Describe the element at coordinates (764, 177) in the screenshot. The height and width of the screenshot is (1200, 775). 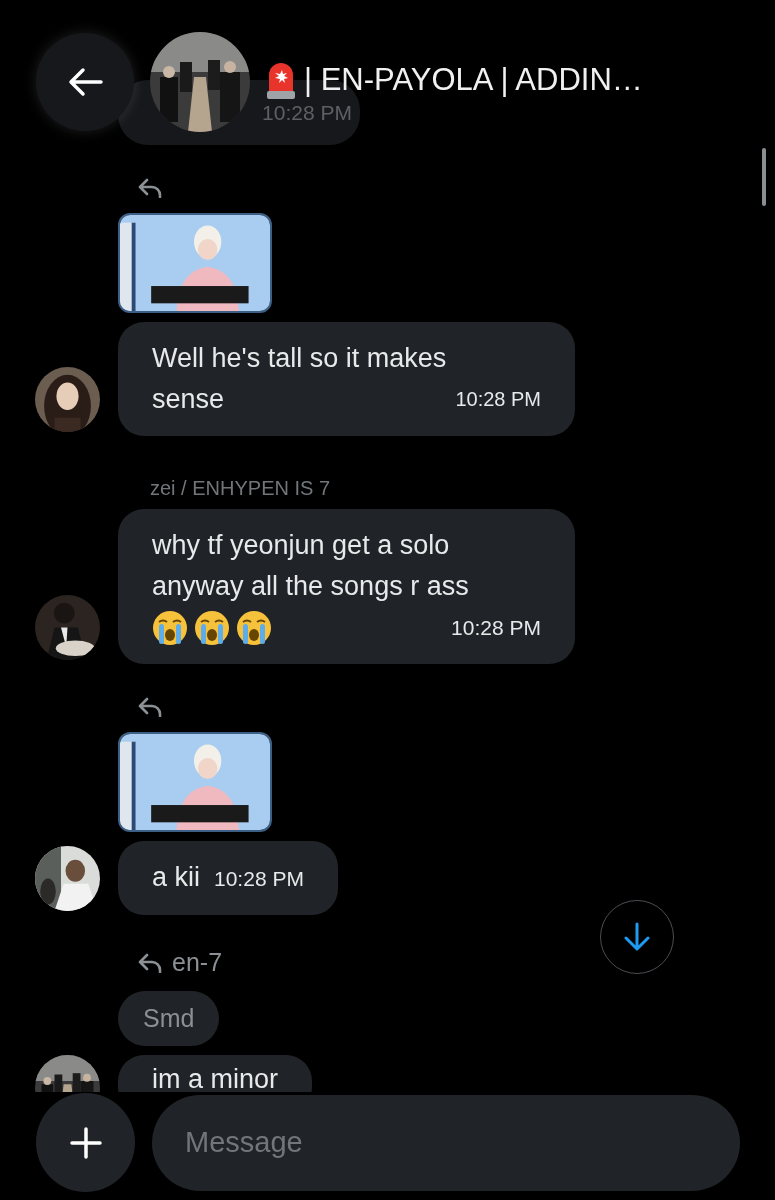
I see `scrollbar` at that location.